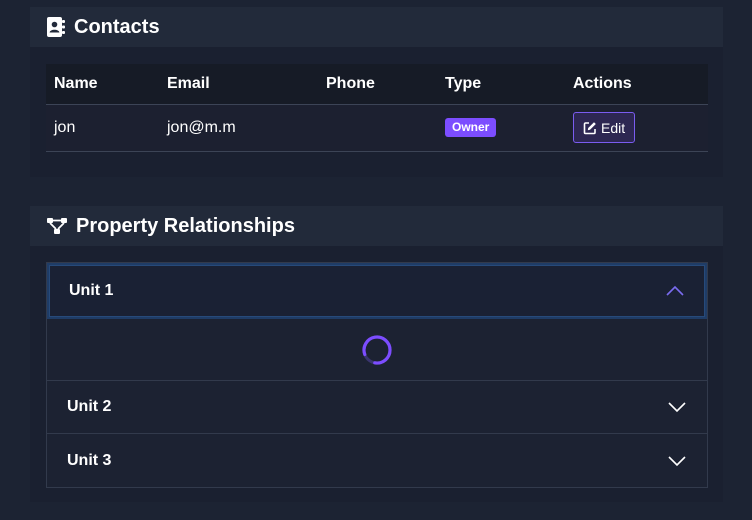 The height and width of the screenshot is (520, 752). I want to click on contact-phone, so click(377, 127).